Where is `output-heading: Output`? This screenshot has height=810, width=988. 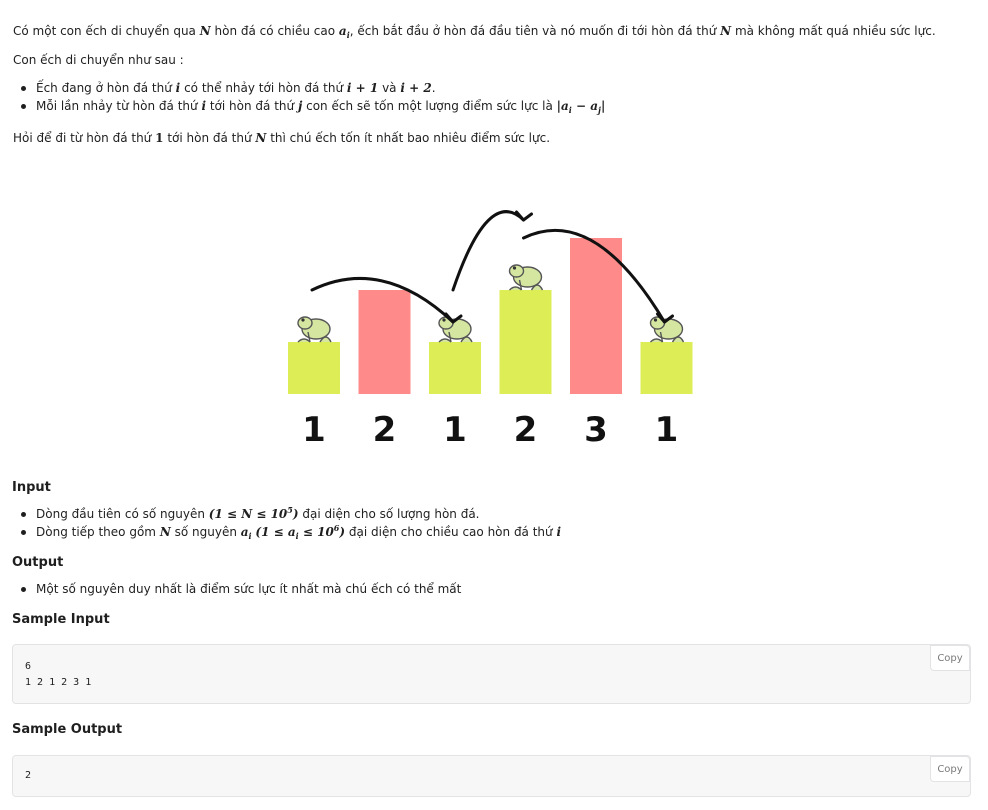
output-heading: Output is located at coordinates (38, 562).